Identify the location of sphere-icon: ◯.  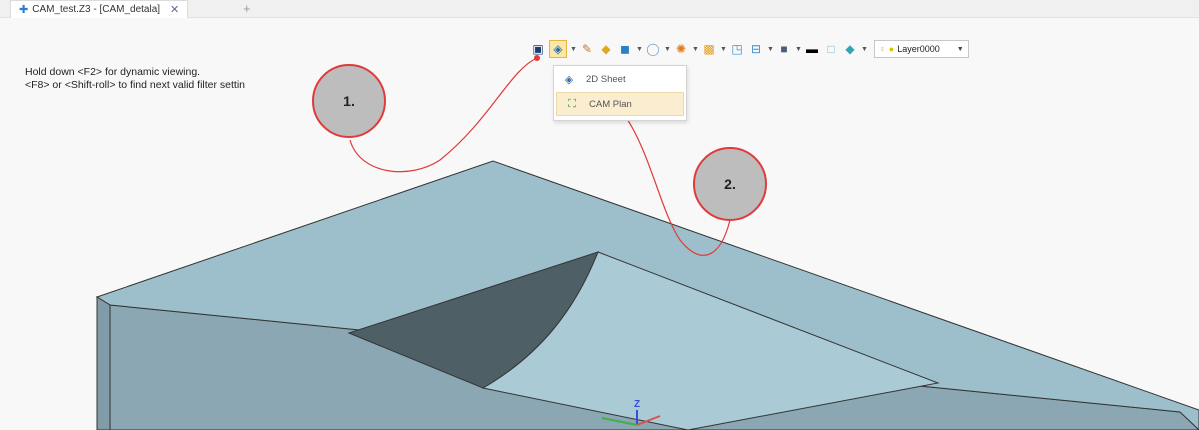
(653, 49).